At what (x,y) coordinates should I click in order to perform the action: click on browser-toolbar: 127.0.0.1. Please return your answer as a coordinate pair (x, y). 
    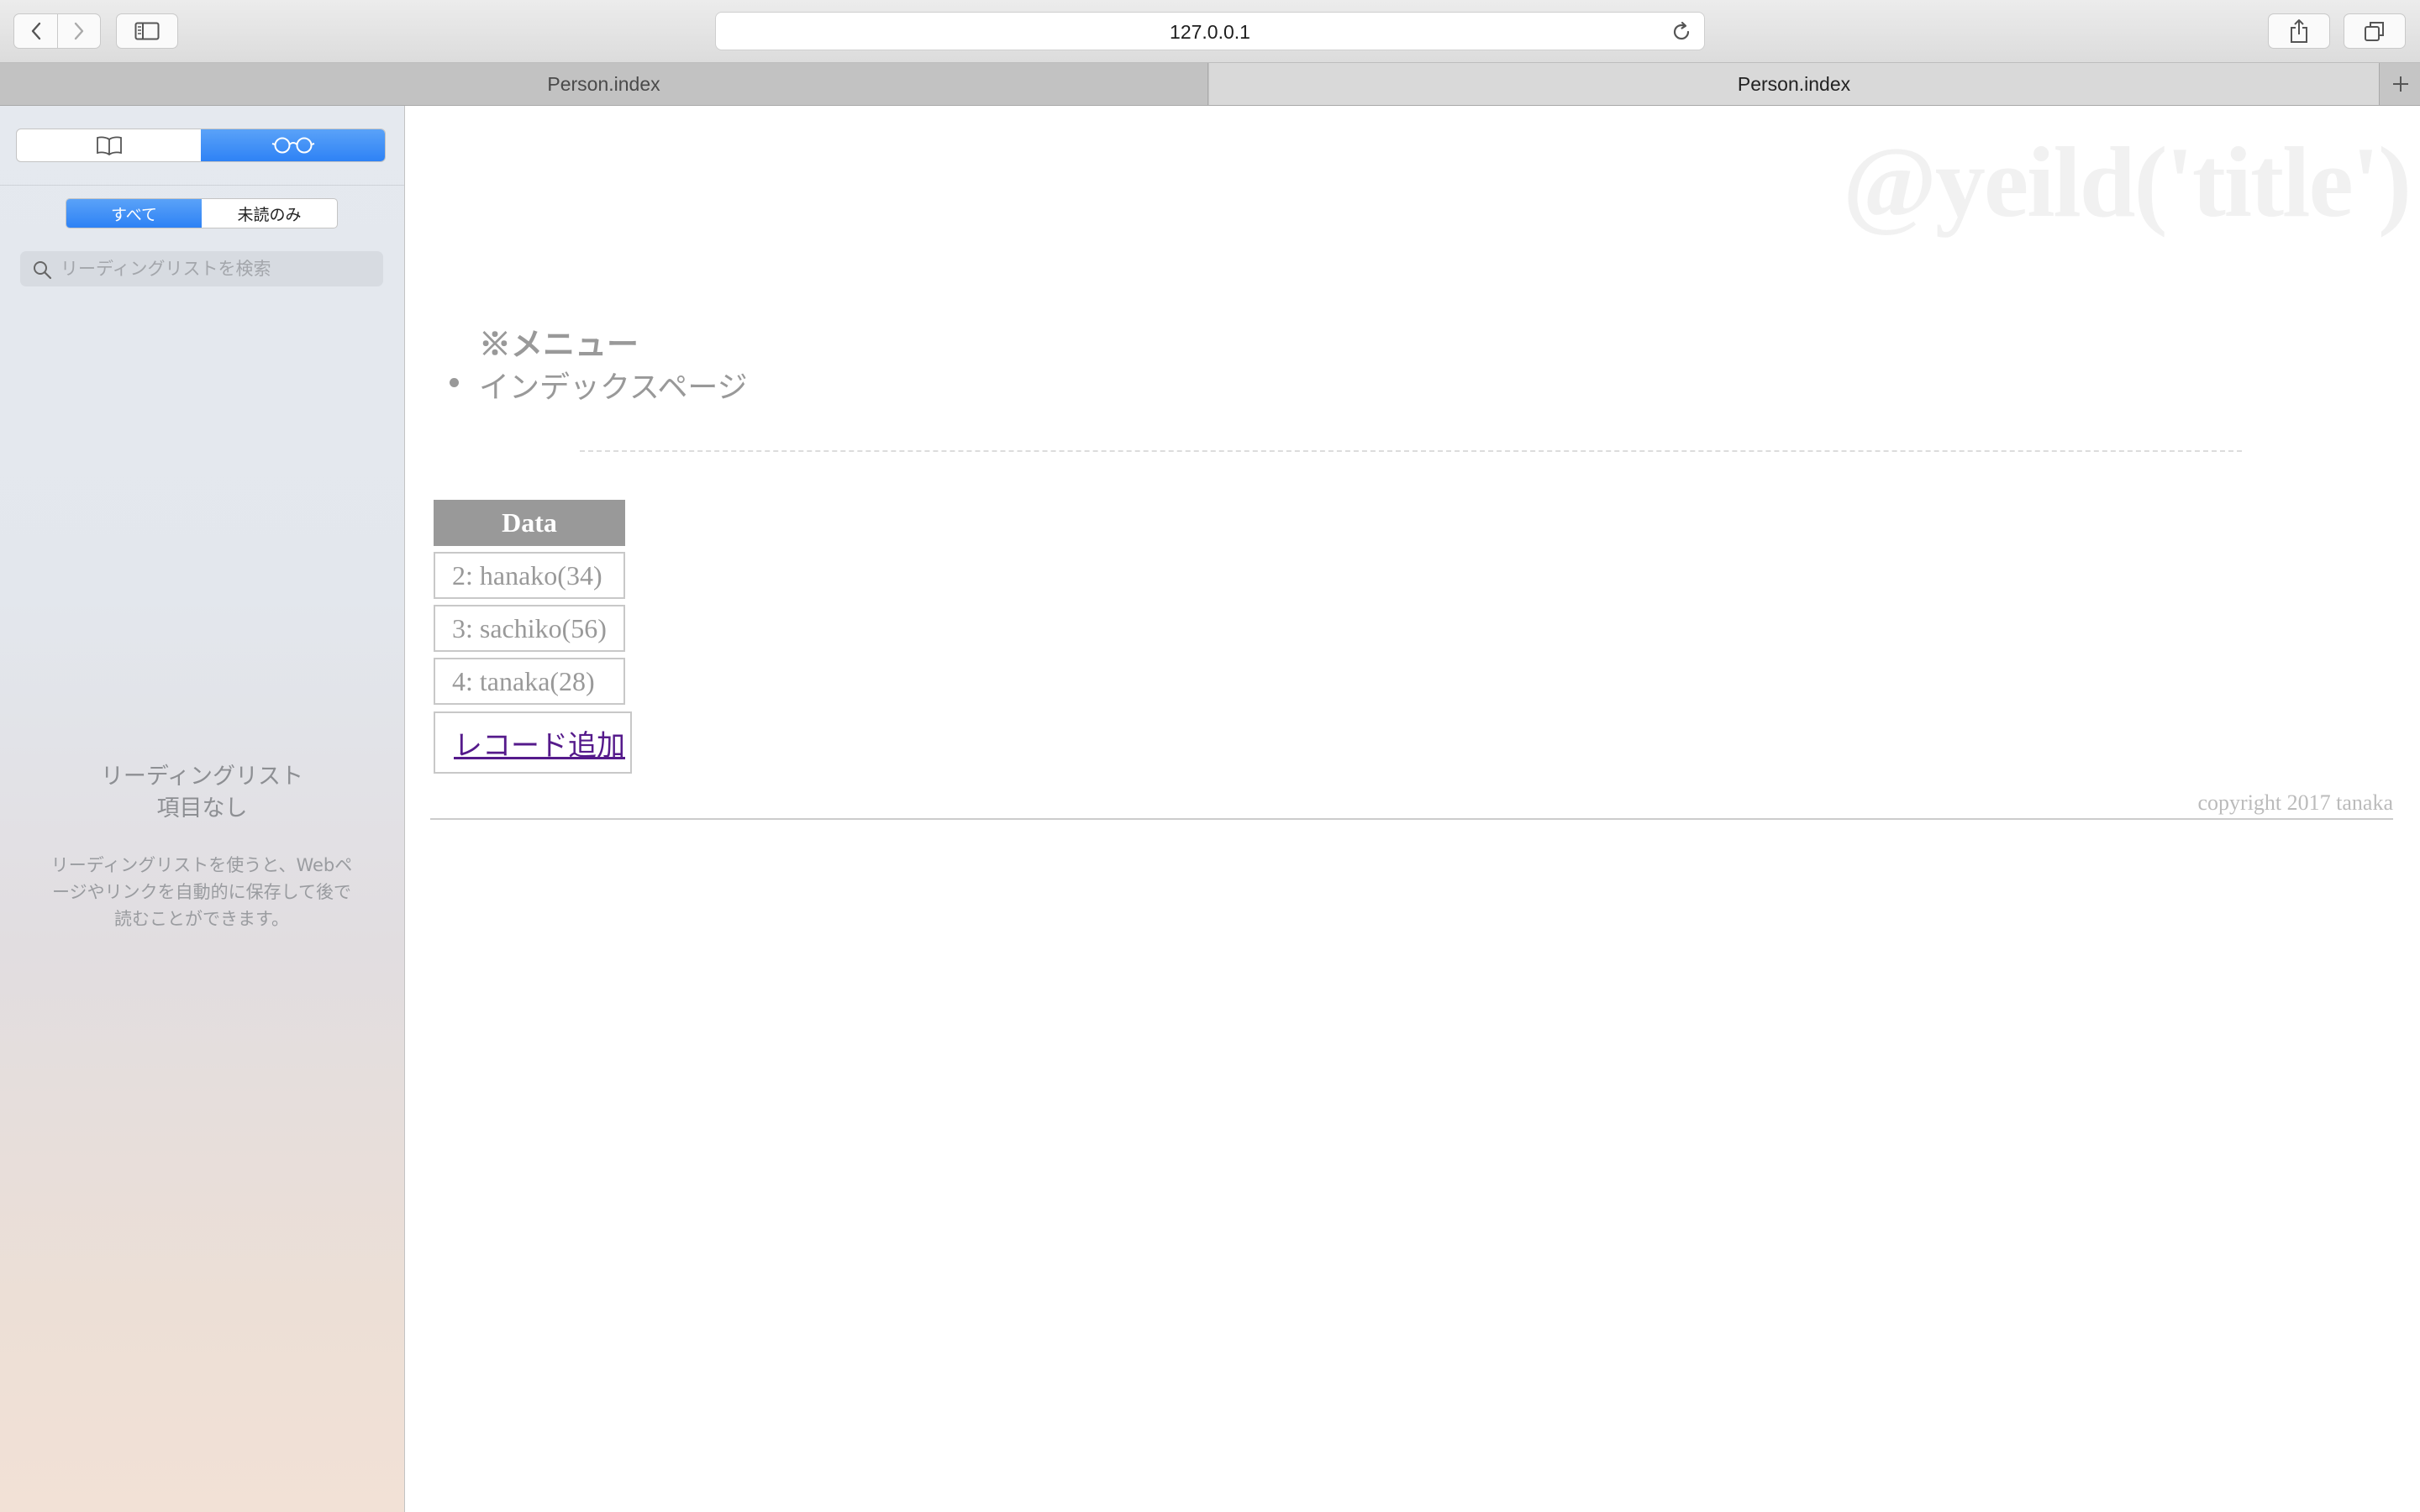
    Looking at the image, I should click on (1210, 31).